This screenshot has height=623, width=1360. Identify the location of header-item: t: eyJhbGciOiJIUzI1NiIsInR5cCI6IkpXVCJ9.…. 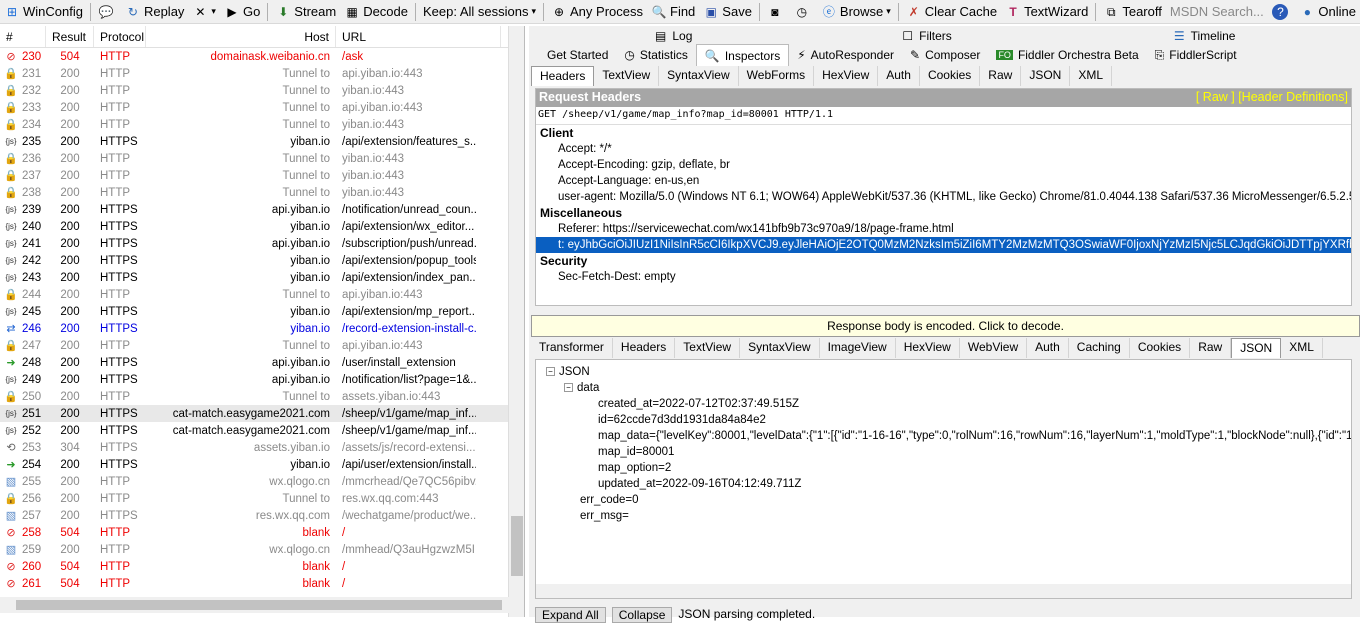
(943, 245).